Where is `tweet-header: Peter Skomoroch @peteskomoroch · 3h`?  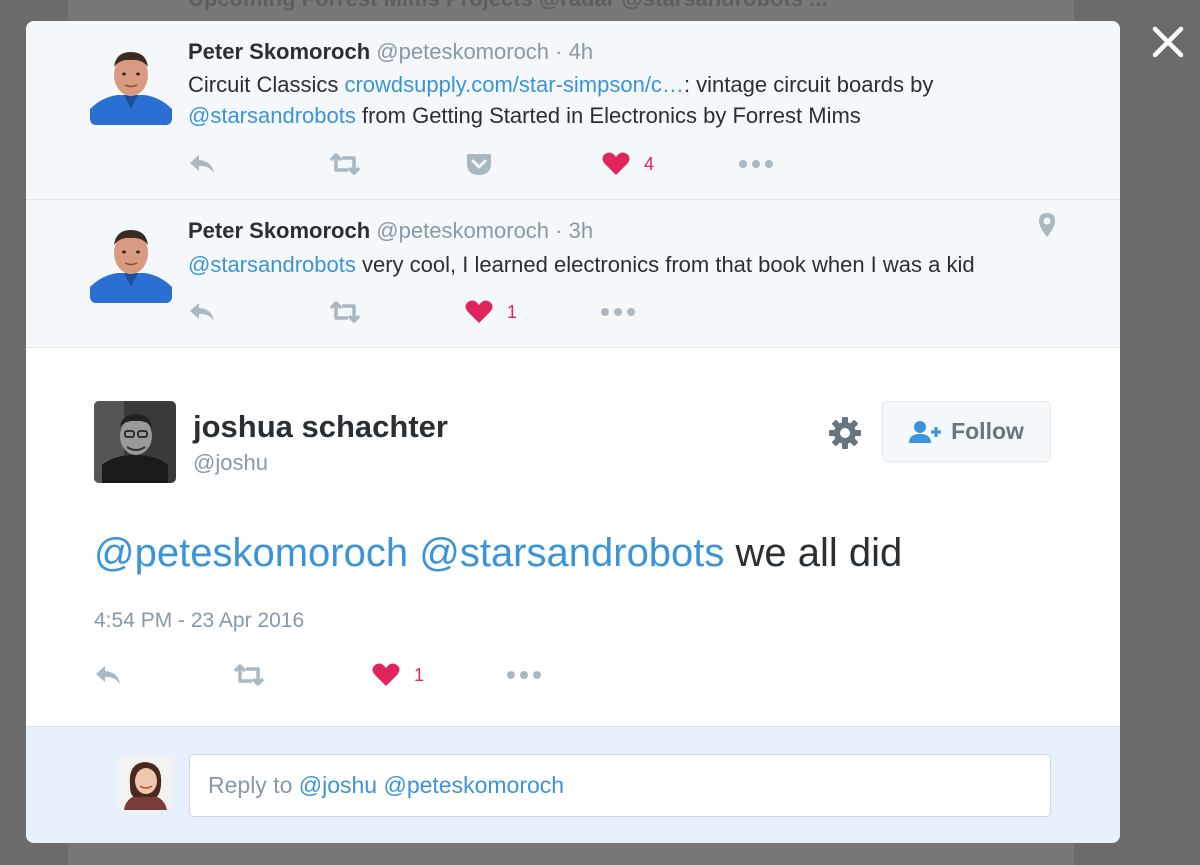
tweet-header: Peter Skomoroch @peteskomoroch · 3h is located at coordinates (390, 231).